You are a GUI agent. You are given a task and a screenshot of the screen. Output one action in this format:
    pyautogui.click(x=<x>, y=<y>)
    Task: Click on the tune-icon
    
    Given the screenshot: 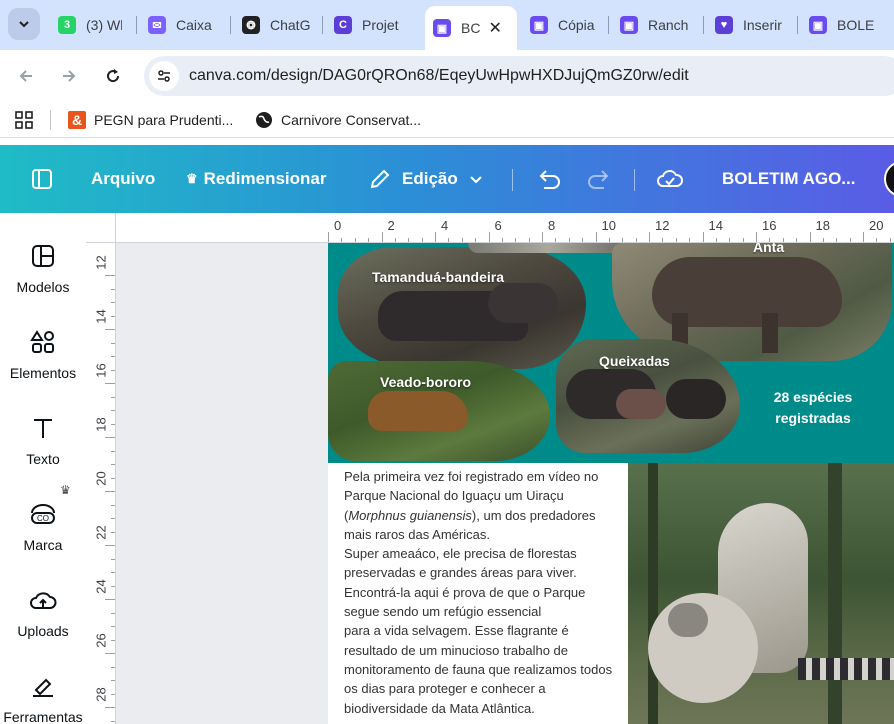 What is the action you would take?
    pyautogui.click(x=164, y=76)
    